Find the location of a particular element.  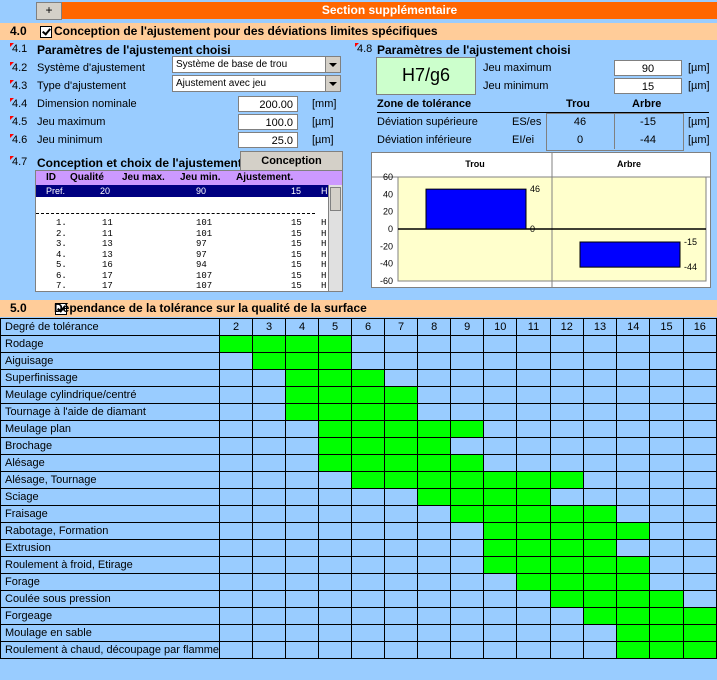

process-name: Brochage is located at coordinates (110, 446).